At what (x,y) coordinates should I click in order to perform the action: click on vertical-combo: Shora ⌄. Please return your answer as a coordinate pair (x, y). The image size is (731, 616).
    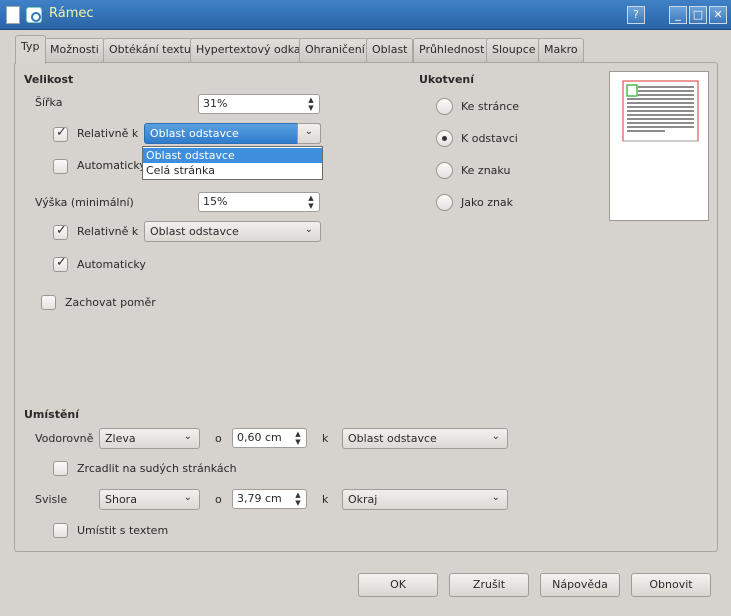
    Looking at the image, I should click on (149, 499).